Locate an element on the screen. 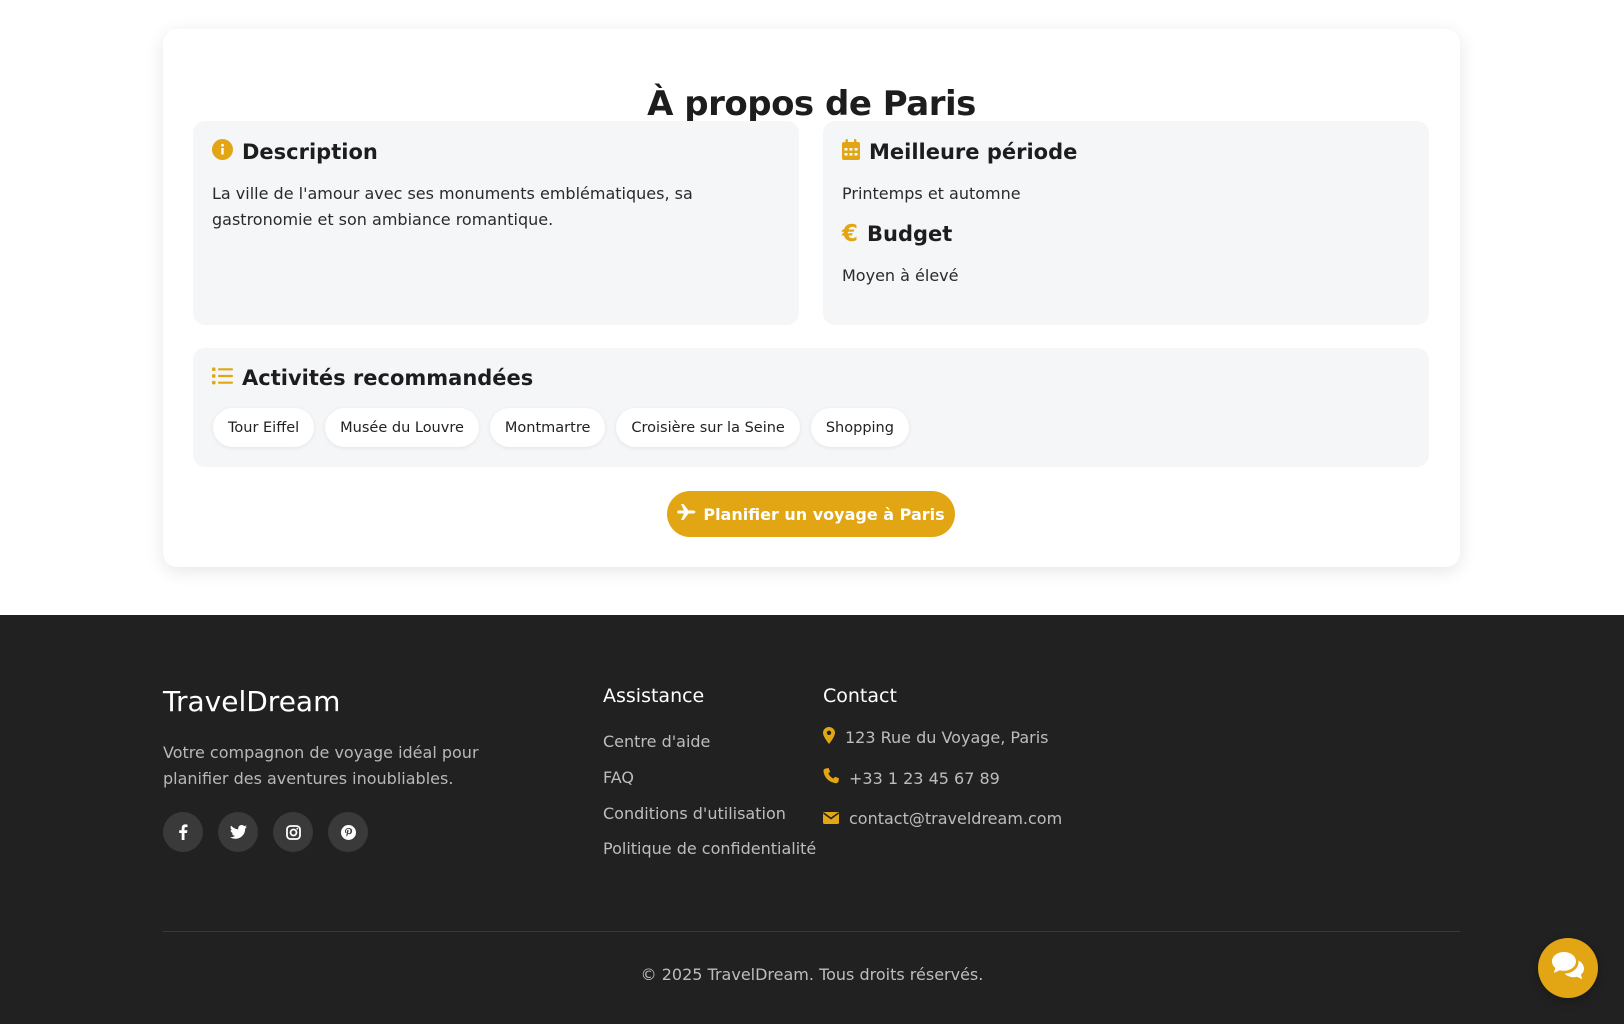 The width and height of the screenshot is (1624, 1024). phone-text: +33 1 23 45 67 89 is located at coordinates (924, 778).